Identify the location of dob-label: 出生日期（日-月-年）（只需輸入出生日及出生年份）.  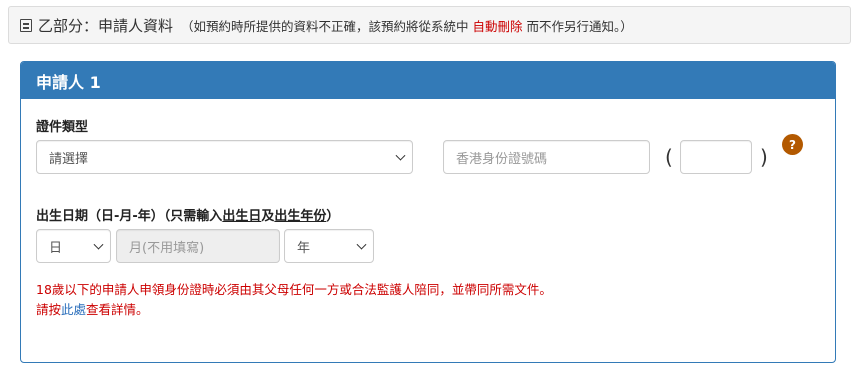
(187, 214).